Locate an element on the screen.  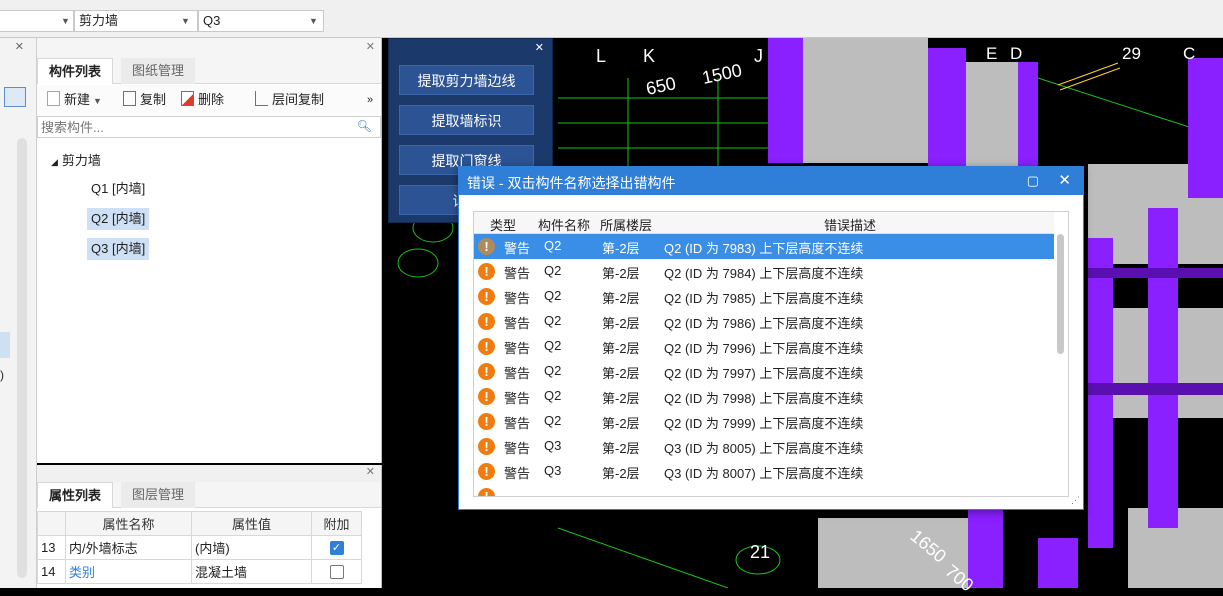
search-icon: 🔍︎ is located at coordinates (364, 126).